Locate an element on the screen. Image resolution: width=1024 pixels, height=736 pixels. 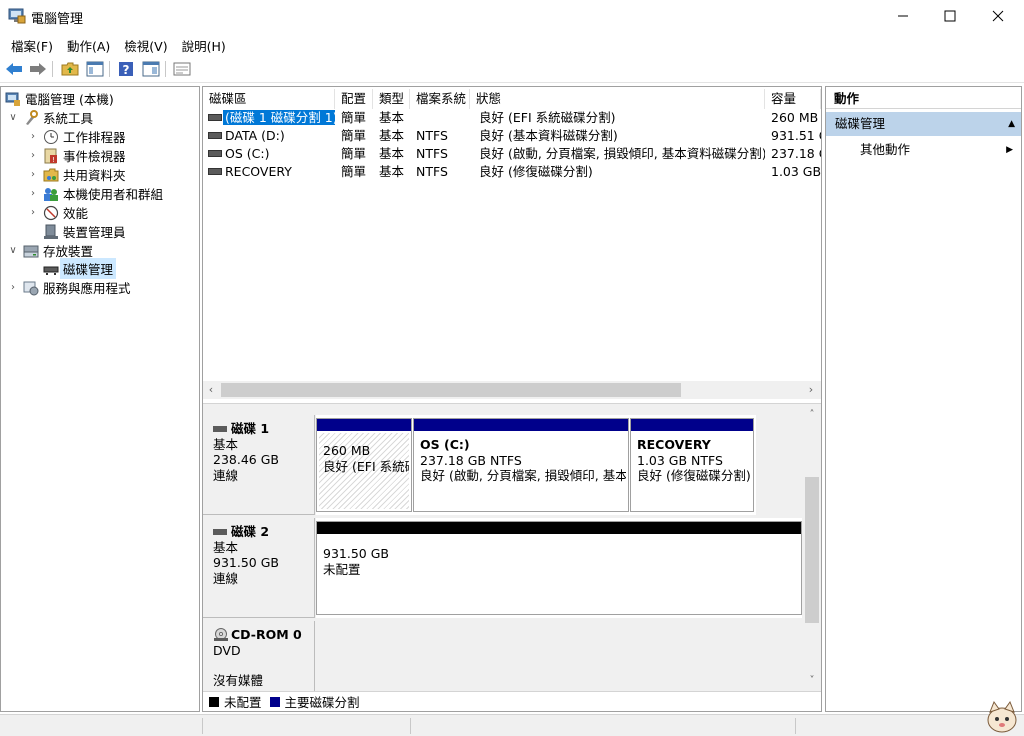
column-header-type: 類型 is located at coordinates (391, 99).